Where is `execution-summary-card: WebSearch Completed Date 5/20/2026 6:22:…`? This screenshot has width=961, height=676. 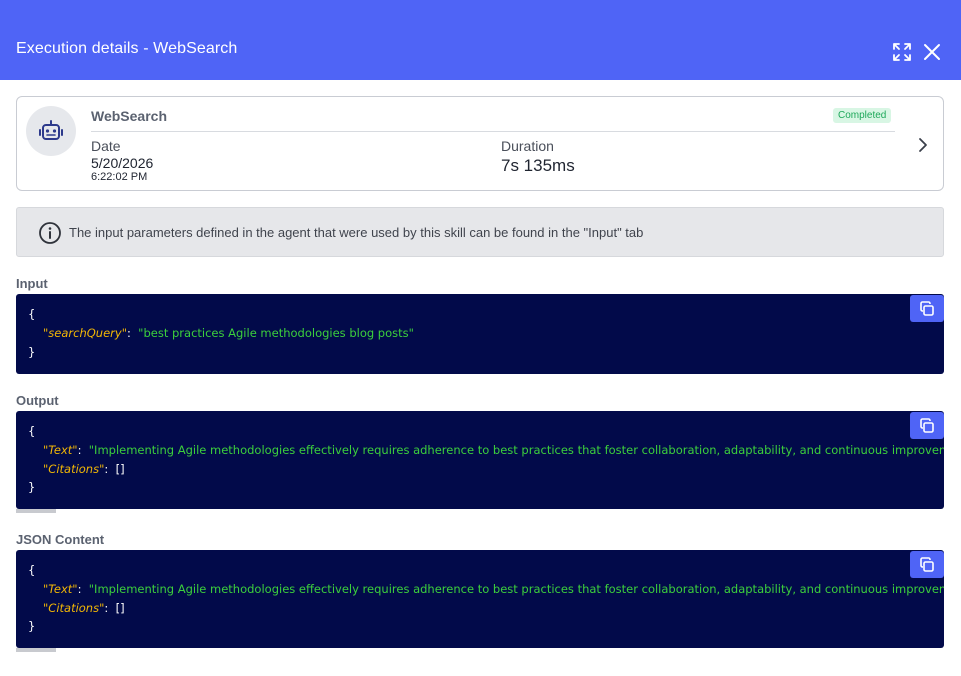 execution-summary-card: WebSearch Completed Date 5/20/2026 6:22:… is located at coordinates (480, 143).